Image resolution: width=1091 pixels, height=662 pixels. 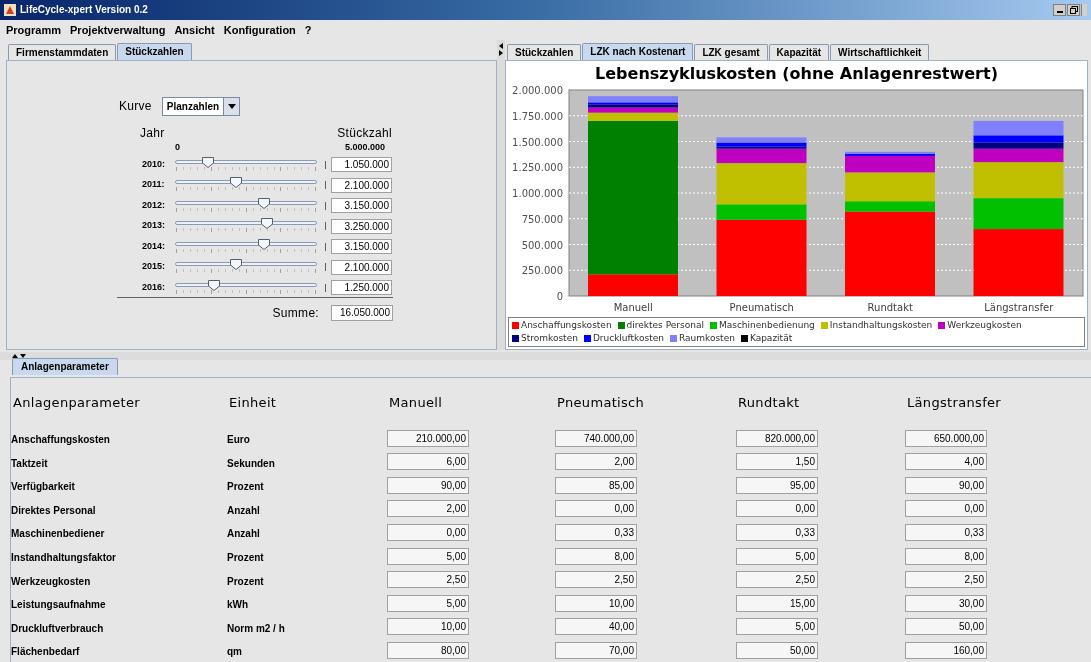 I want to click on value-field: 650.000,00, so click(x=946, y=438).